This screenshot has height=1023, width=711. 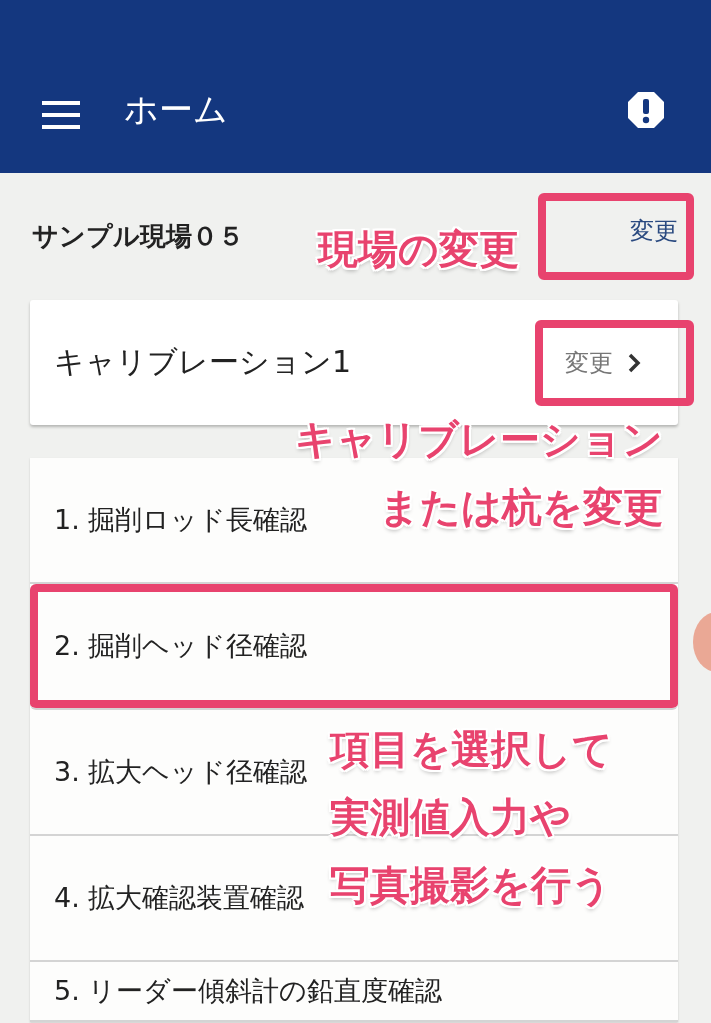 I want to click on annotation-text: または杭を変更, so click(x=521, y=507).